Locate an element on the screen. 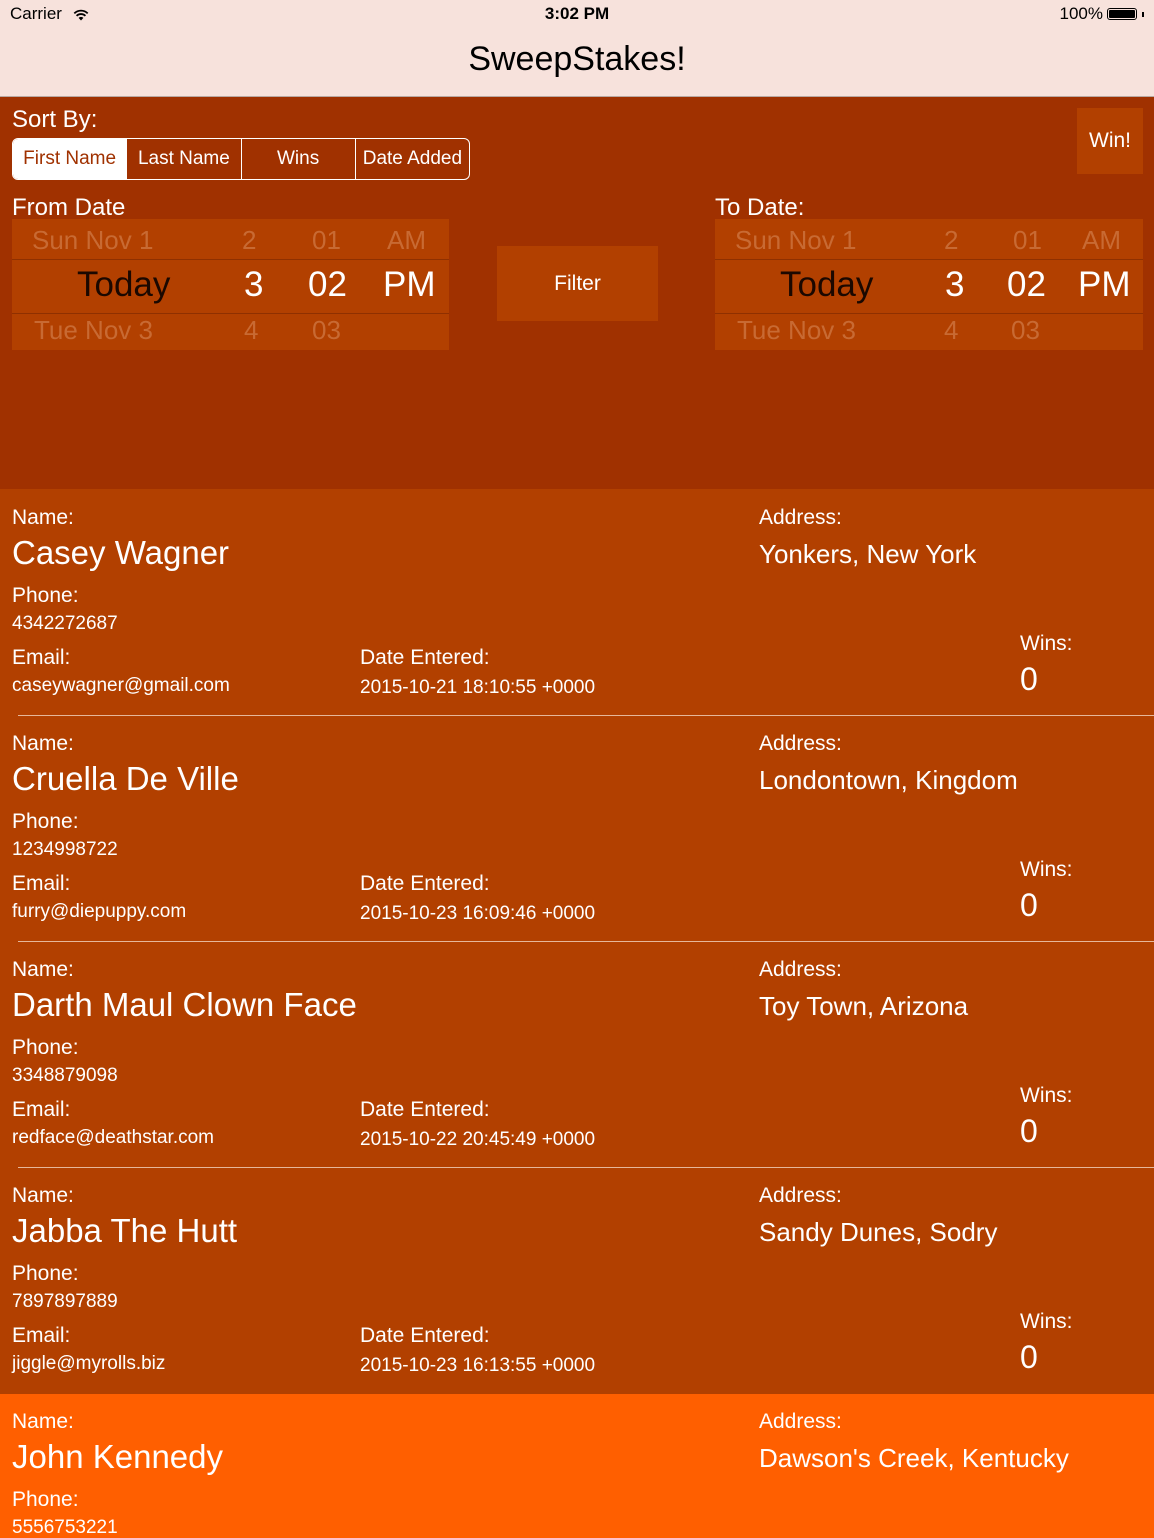  battery-icon is located at coordinates (1122, 14).